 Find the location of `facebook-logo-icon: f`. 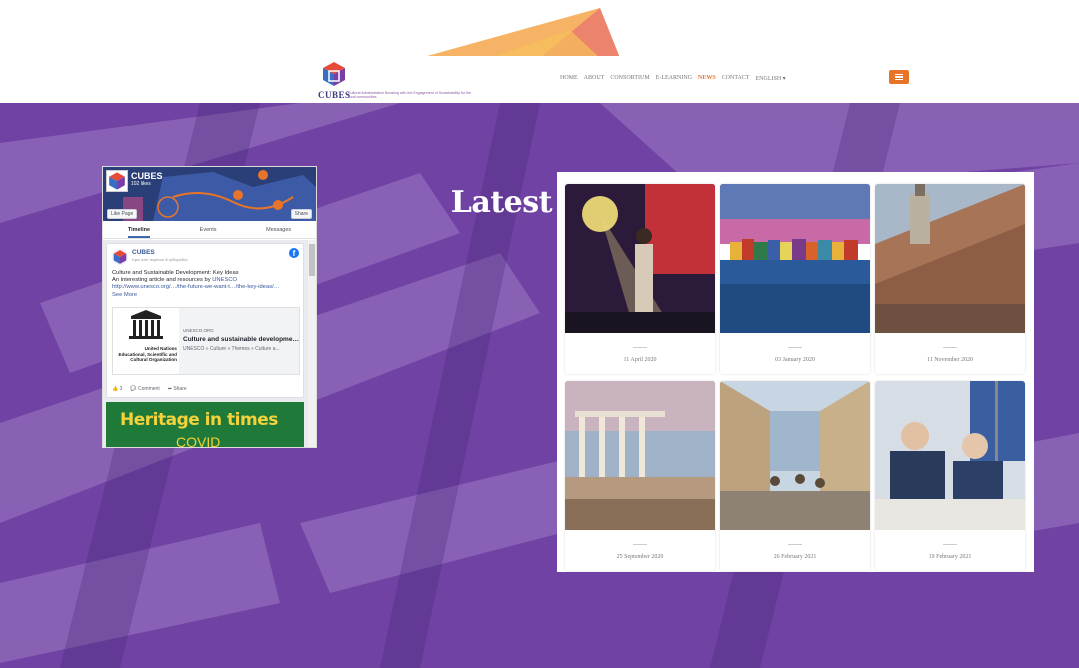

facebook-logo-icon: f is located at coordinates (294, 253).